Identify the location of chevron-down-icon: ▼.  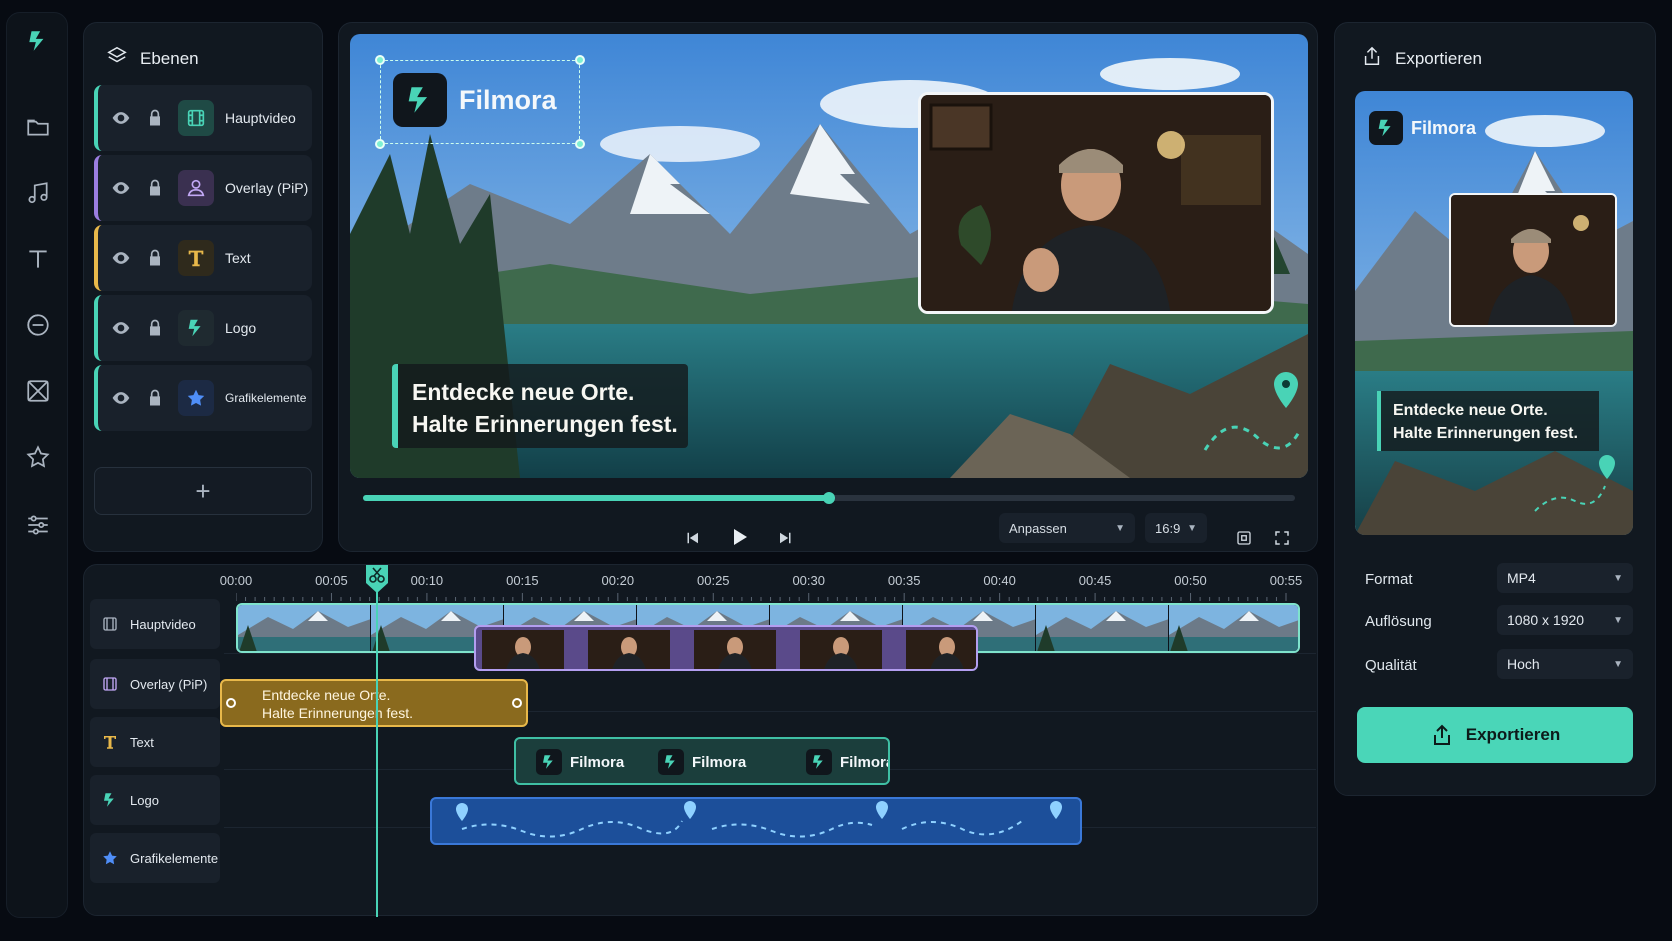
(1192, 528).